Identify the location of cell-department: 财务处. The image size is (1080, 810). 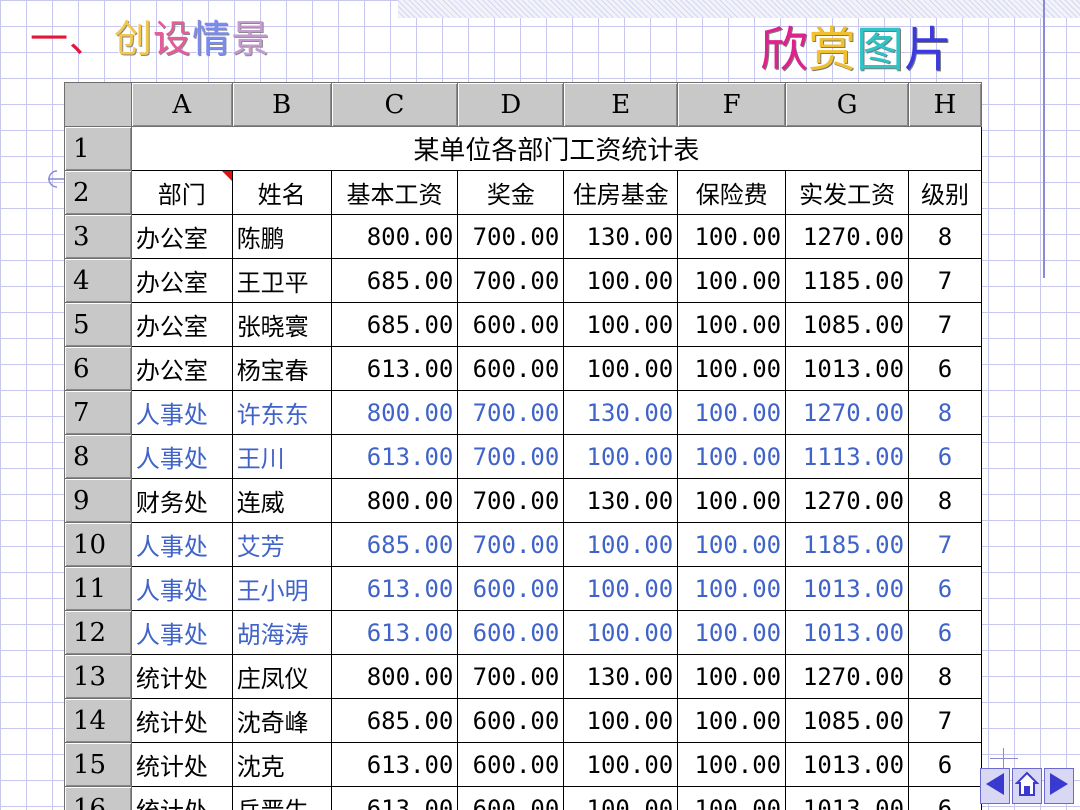
(181, 500).